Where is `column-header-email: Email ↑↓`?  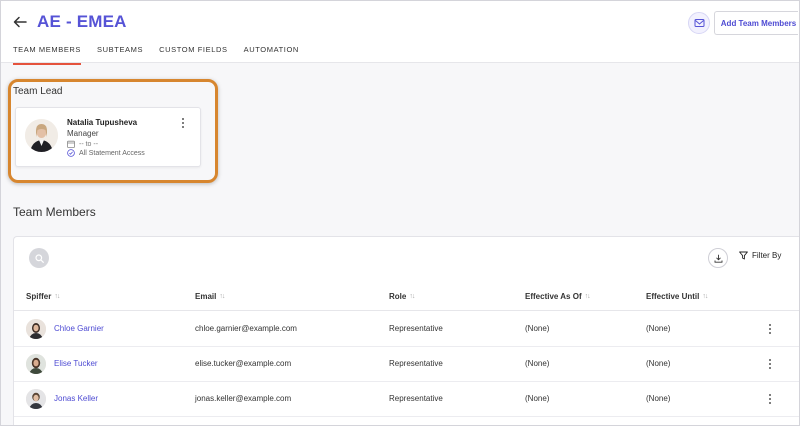
column-header-email: Email ↑↓ is located at coordinates (210, 296).